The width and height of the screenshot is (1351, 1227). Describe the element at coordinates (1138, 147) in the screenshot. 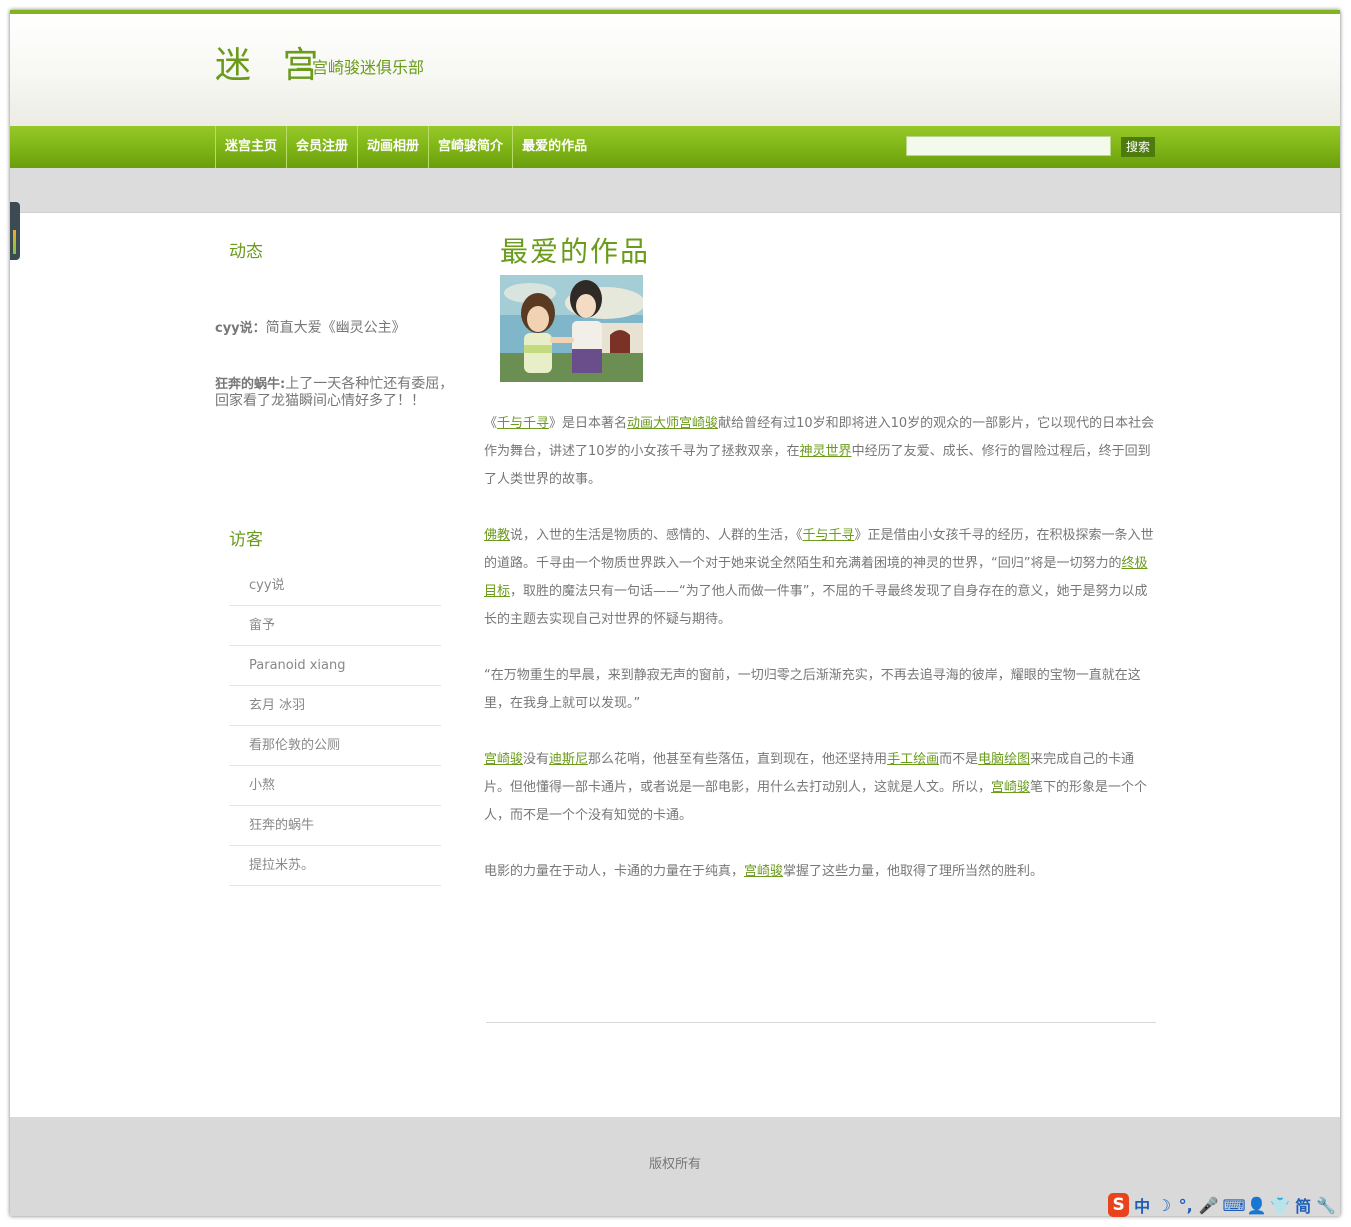

I see `search-button: 搜索` at that location.